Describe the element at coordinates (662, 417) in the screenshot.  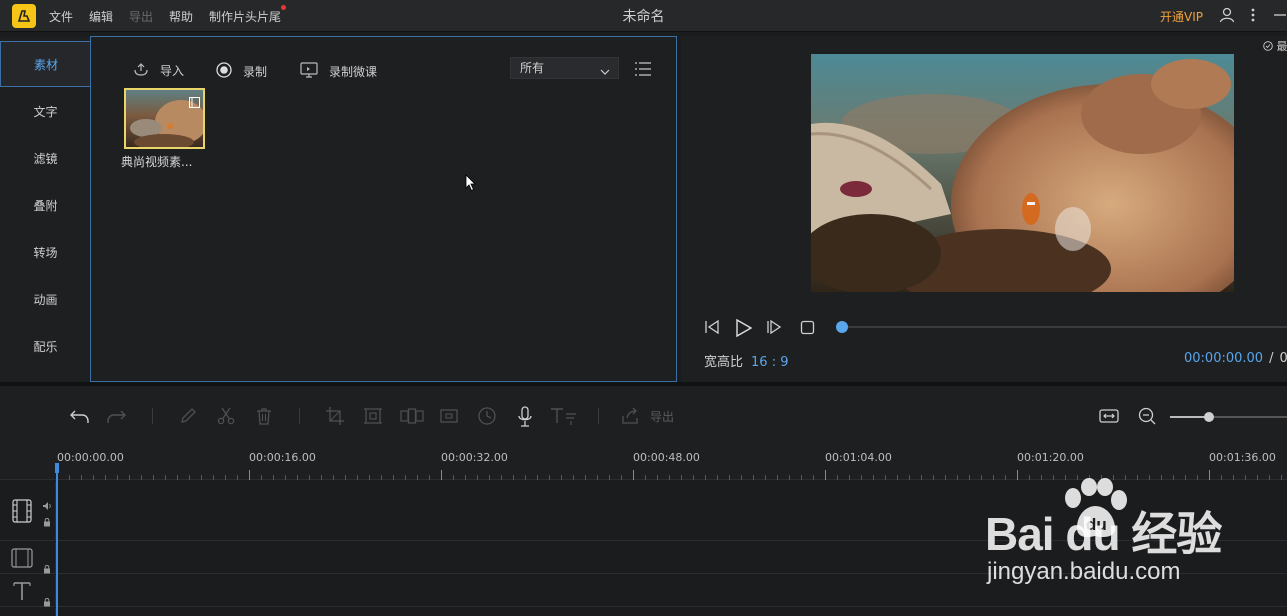
I see `export-label: 导出` at that location.